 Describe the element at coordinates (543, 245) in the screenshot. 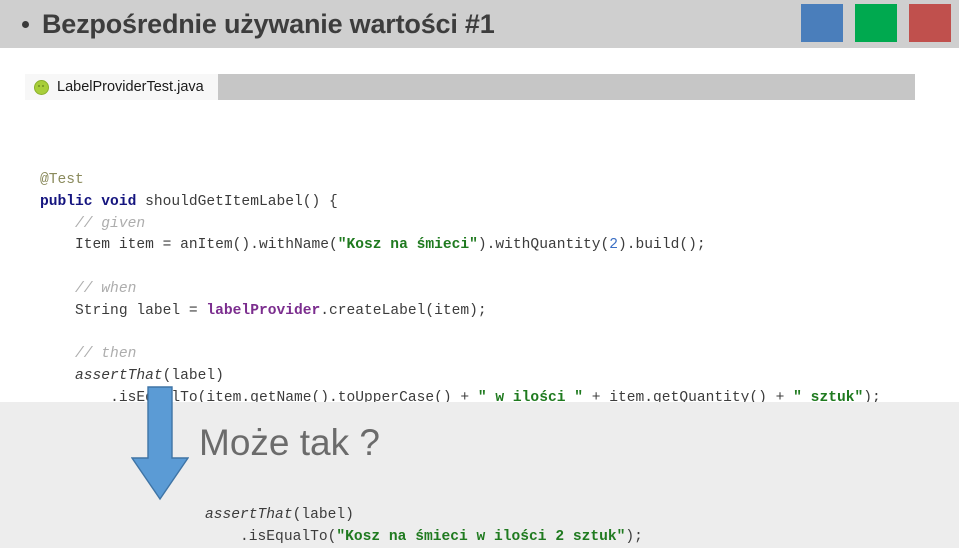

I see `code-token-plain: ).withQuantity(` at that location.